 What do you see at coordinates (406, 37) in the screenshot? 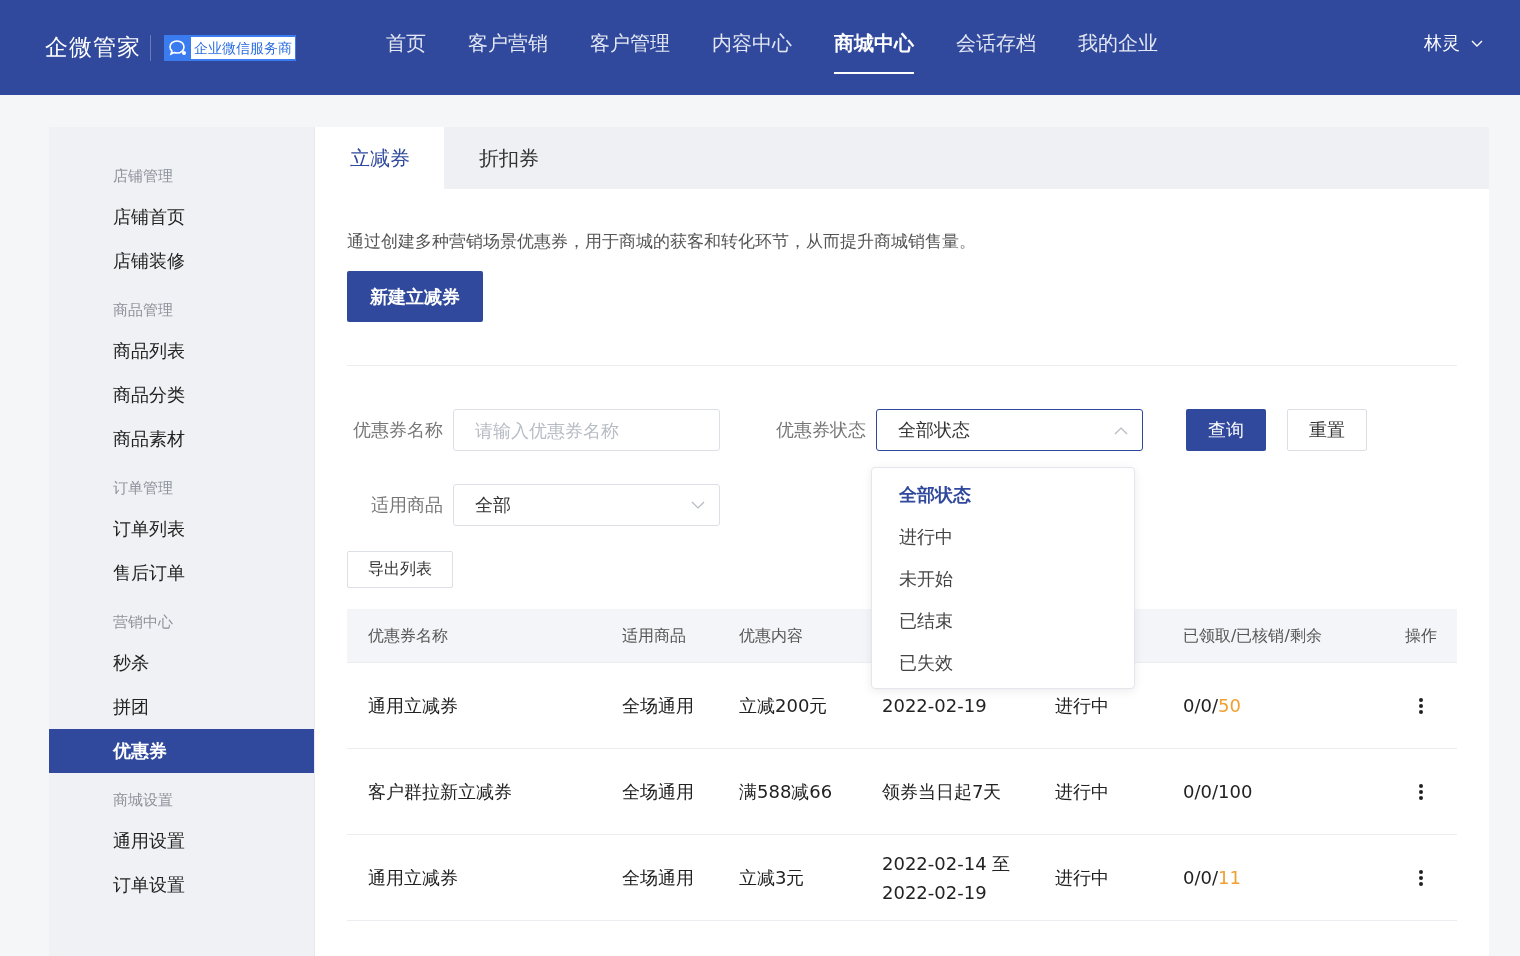
I see `nav-link: 首页` at bounding box center [406, 37].